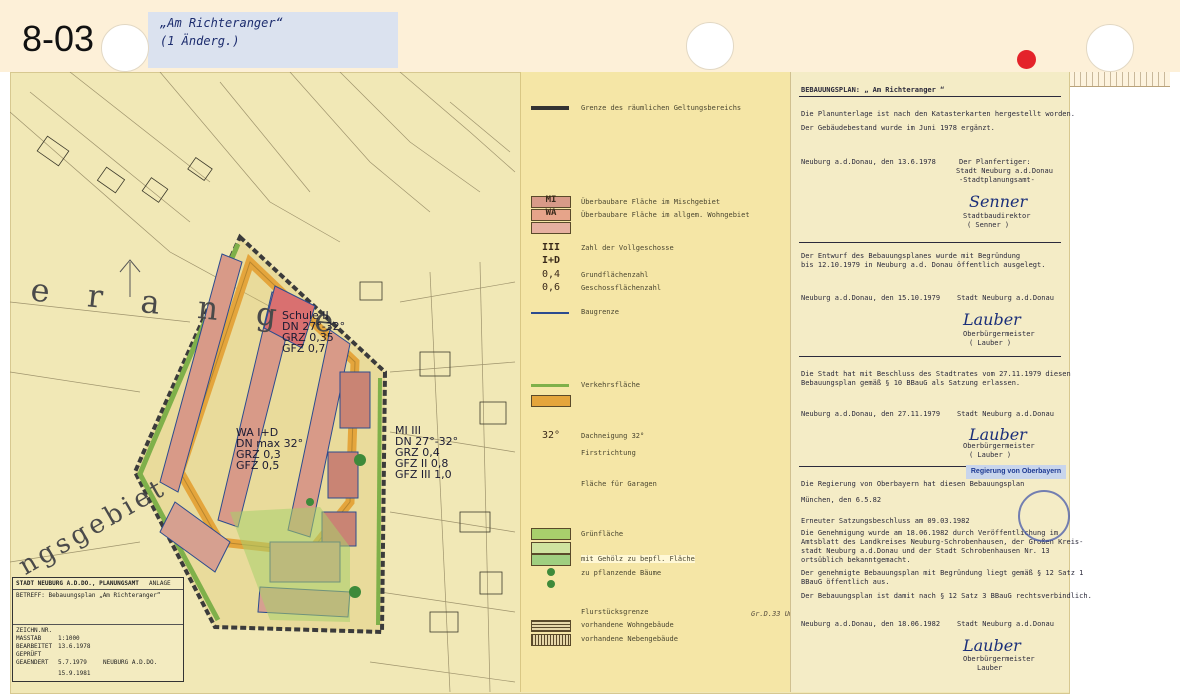 This screenshot has width=1180, height=697. I want to click on title-block-office: STADT NEUBURG A.D.DO., PLANUNGSAMT, so click(77, 583).